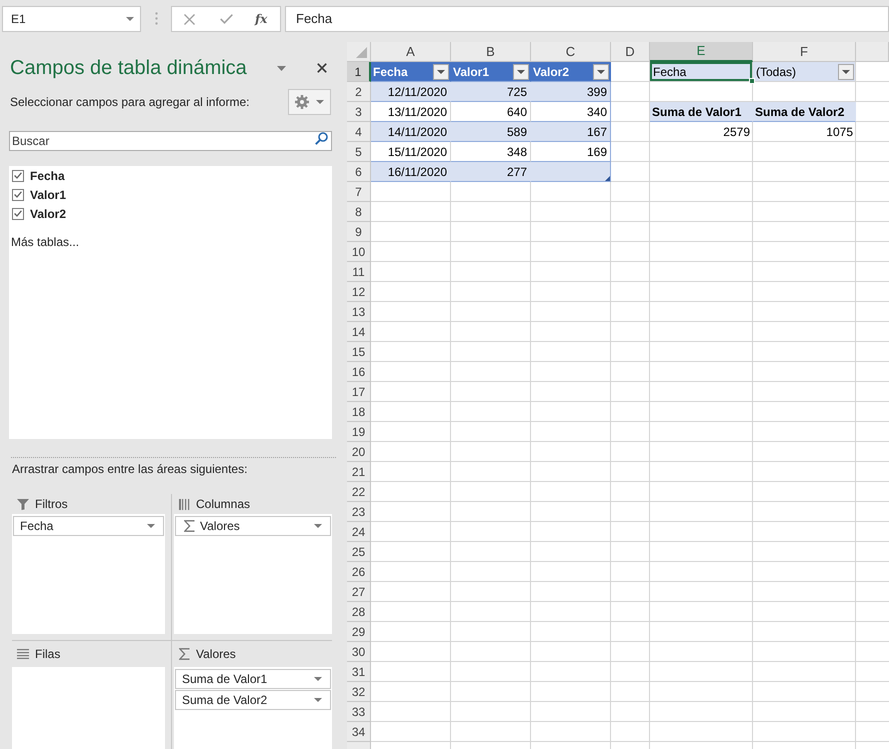 This screenshot has height=749, width=889. I want to click on table-cell: 169, so click(571, 152).